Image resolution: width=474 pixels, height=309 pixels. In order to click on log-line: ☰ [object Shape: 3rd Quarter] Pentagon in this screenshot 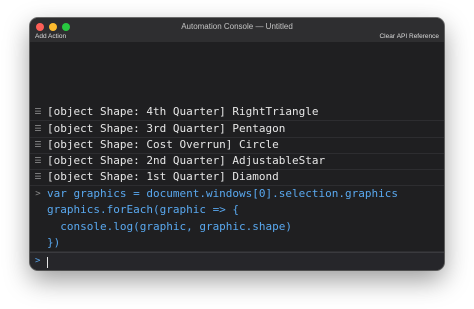, I will do `click(237, 129)`.